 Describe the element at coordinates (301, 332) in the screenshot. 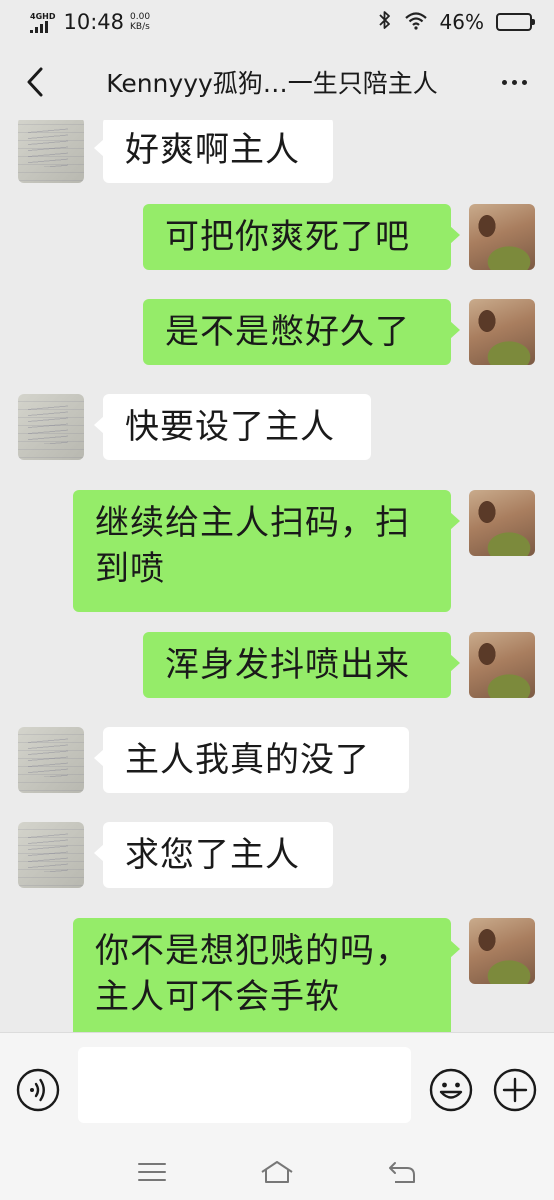

I see `message-bubble-outgoing: 是不是憋好久了` at that location.